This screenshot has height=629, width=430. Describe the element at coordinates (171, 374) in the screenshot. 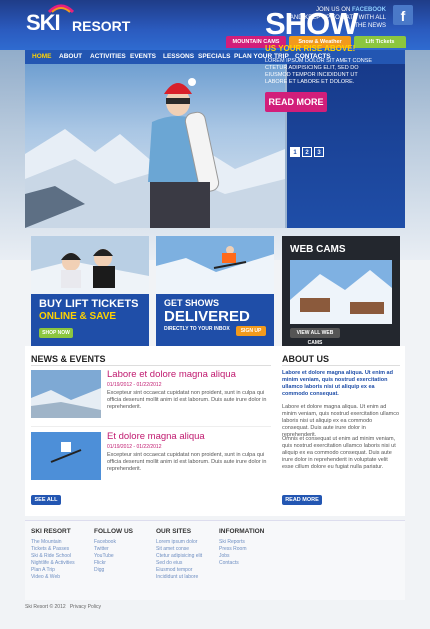

I see `news-title-1: Labore et dolore magna aliqua` at that location.